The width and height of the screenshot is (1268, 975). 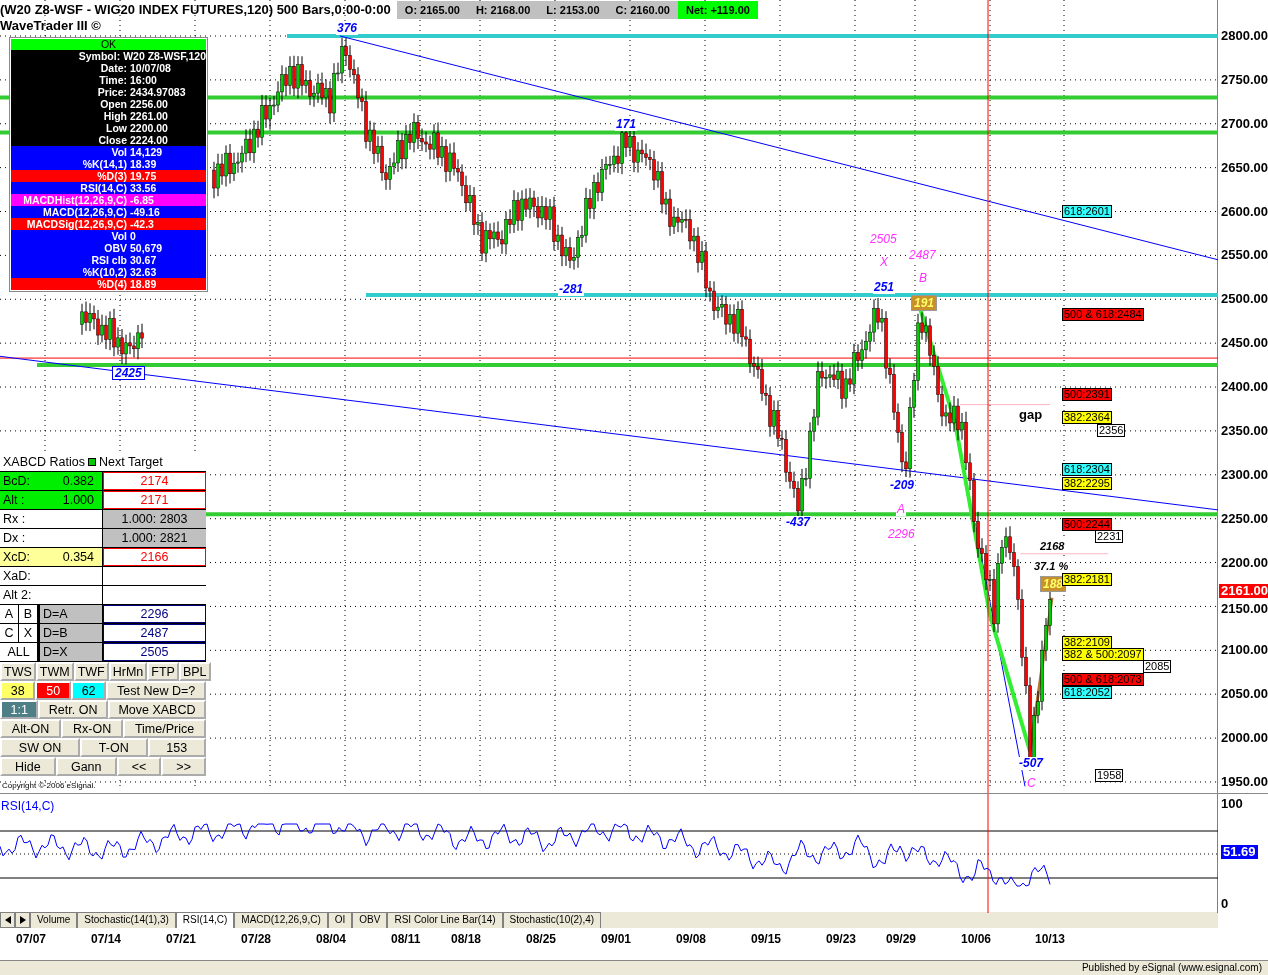 What do you see at coordinates (128, 373) in the screenshot?
I see `wave-label: 2425` at bounding box center [128, 373].